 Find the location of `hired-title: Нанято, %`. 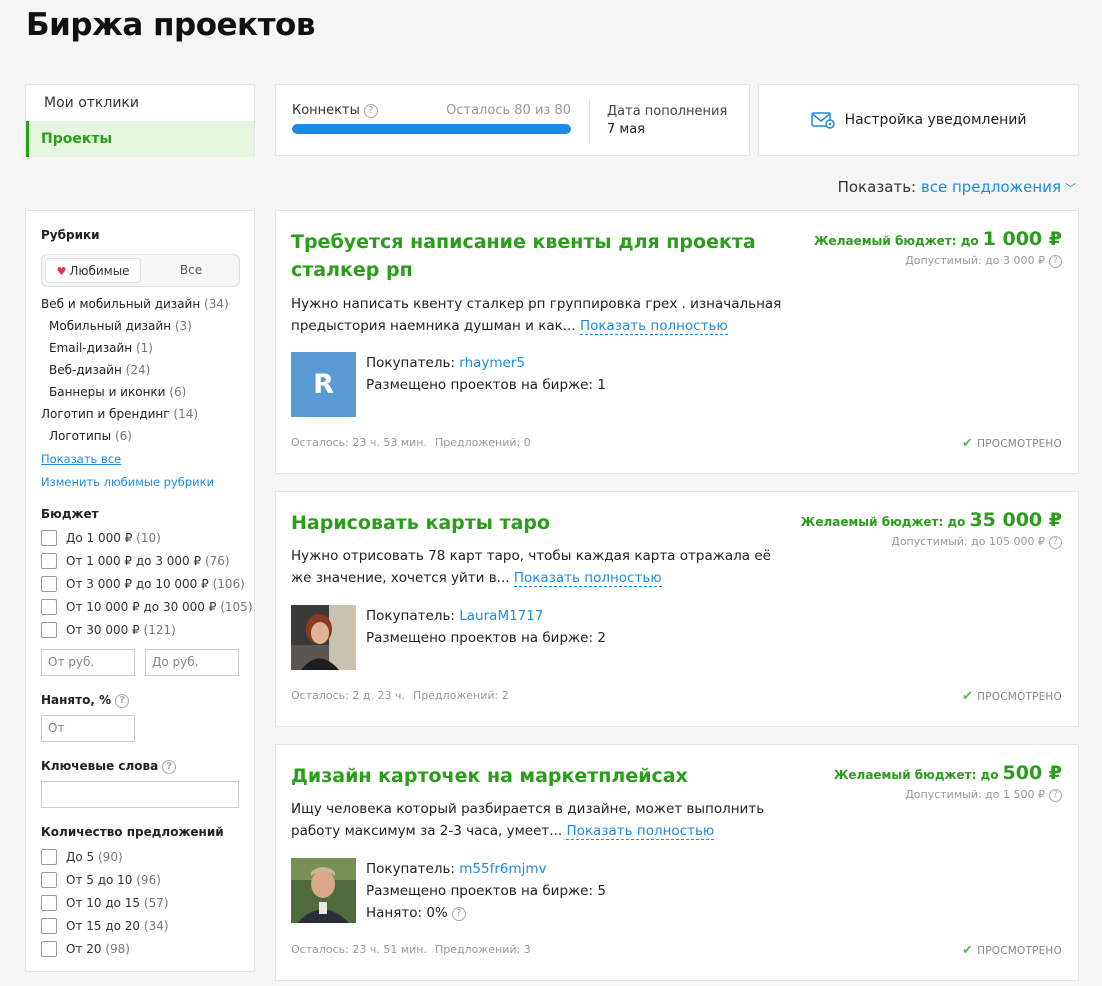

hired-title: Нанято, % is located at coordinates (76, 700).